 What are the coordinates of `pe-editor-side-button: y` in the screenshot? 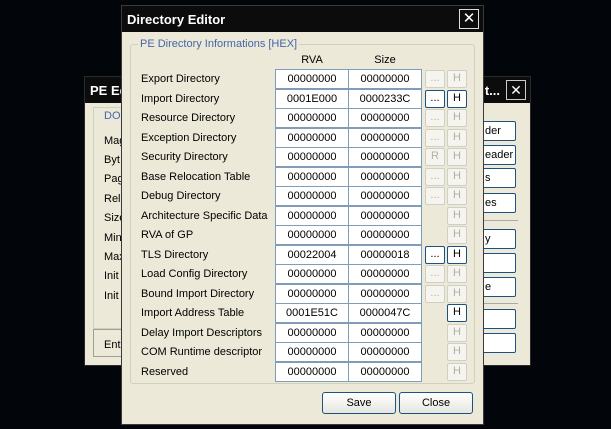 It's located at (499, 239).